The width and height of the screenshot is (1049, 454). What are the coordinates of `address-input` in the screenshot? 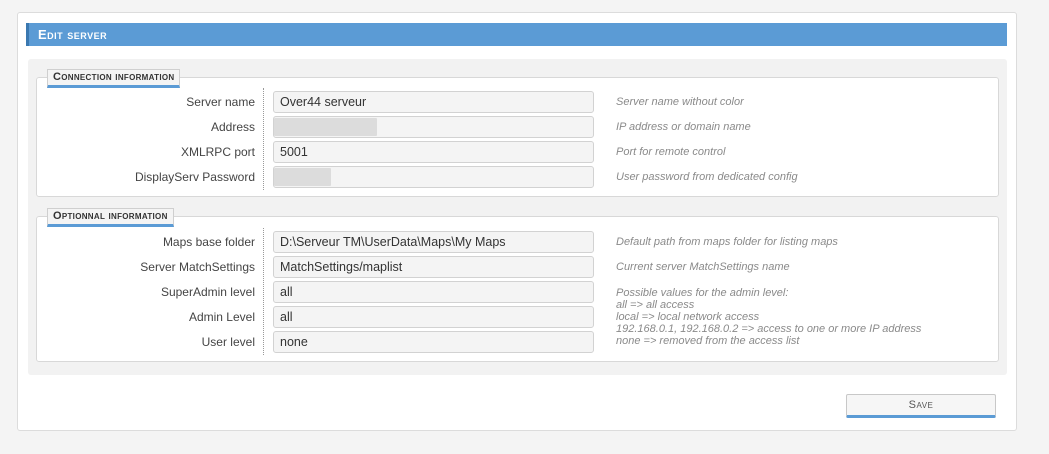 It's located at (433, 127).